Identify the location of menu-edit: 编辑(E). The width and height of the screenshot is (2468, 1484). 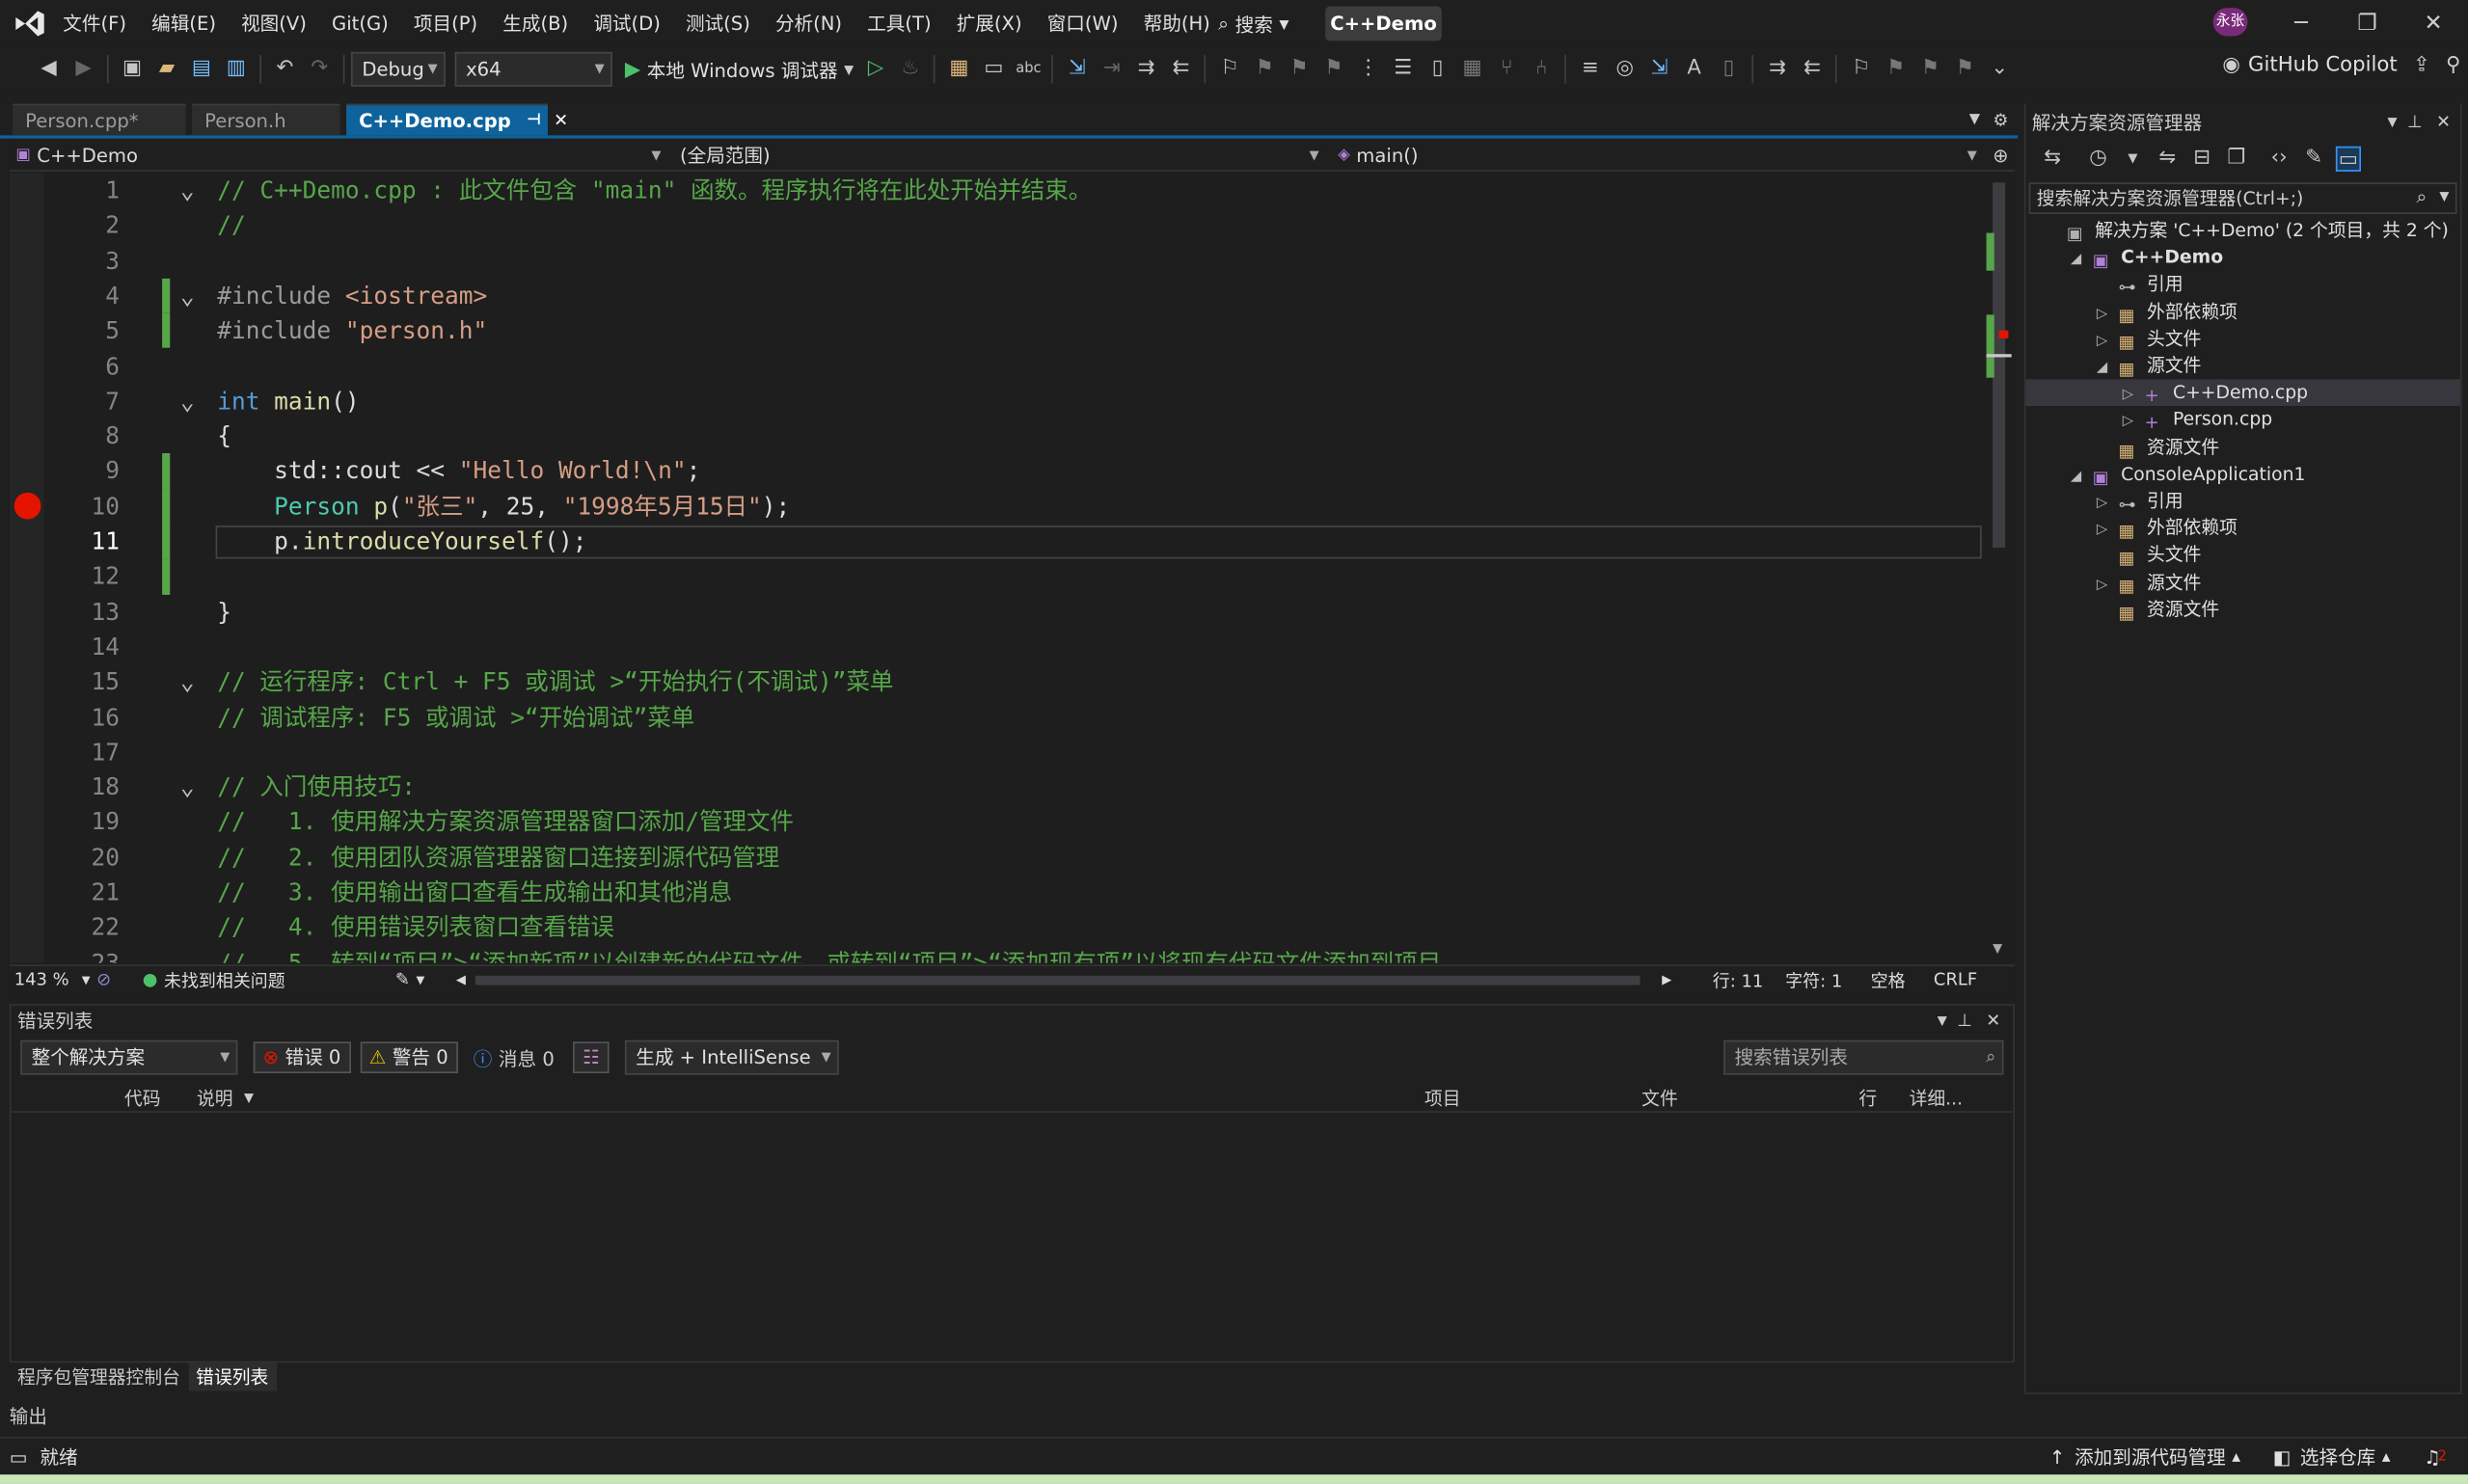
(184, 23).